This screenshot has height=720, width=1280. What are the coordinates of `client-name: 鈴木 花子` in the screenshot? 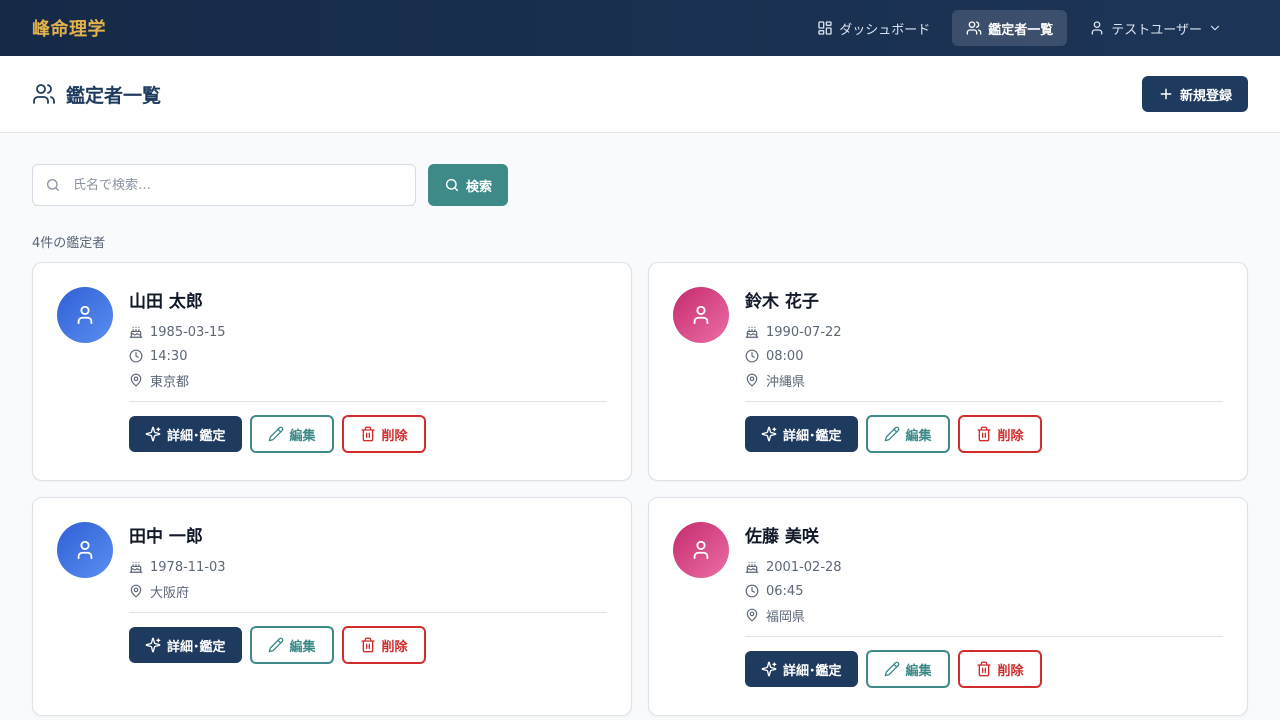 It's located at (782, 302).